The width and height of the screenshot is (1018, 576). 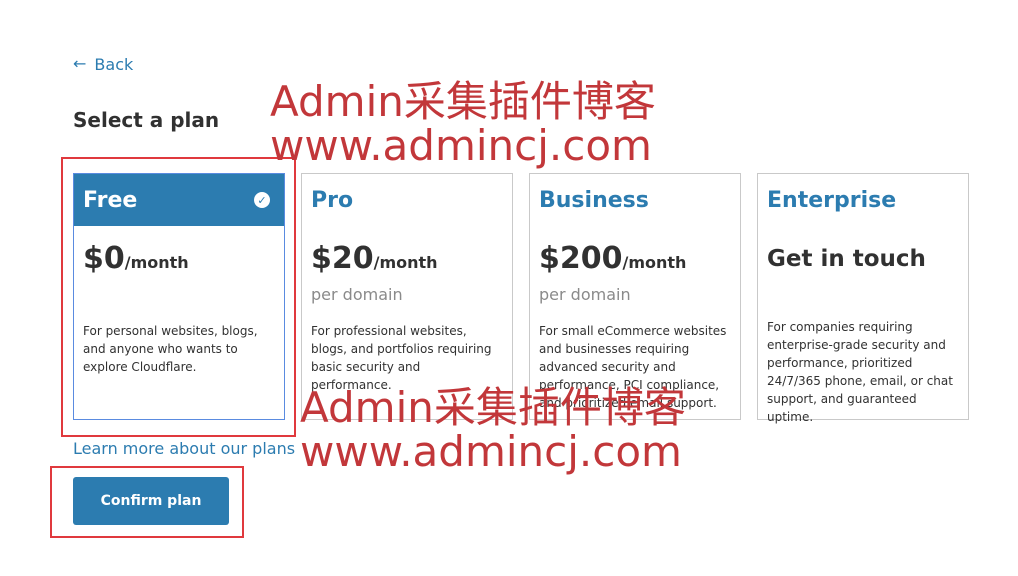 What do you see at coordinates (146, 120) in the screenshot?
I see `page-title: Select a plan` at bounding box center [146, 120].